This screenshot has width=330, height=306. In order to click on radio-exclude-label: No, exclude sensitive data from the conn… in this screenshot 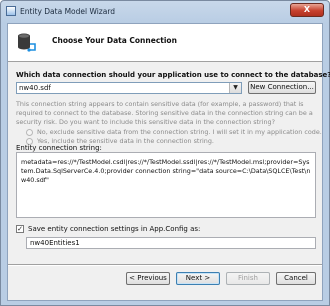, I will do `click(179, 132)`.